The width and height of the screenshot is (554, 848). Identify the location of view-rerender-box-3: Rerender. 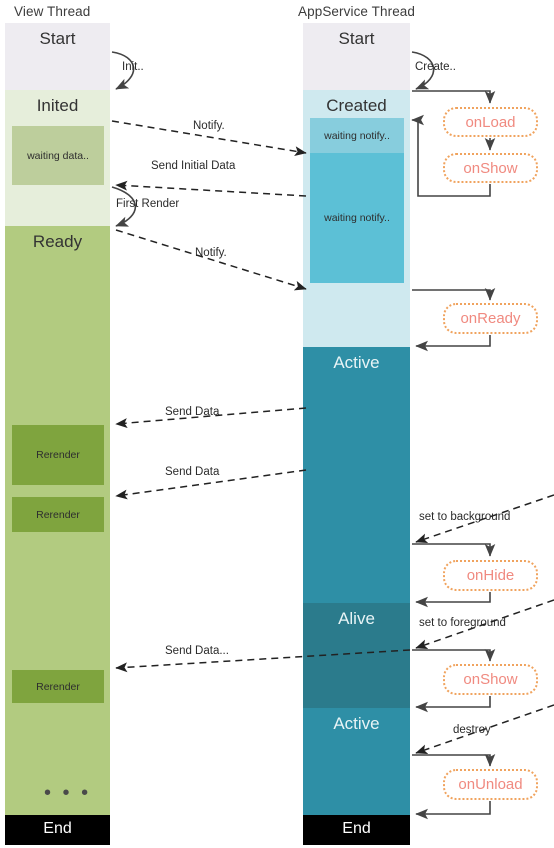
(58, 686).